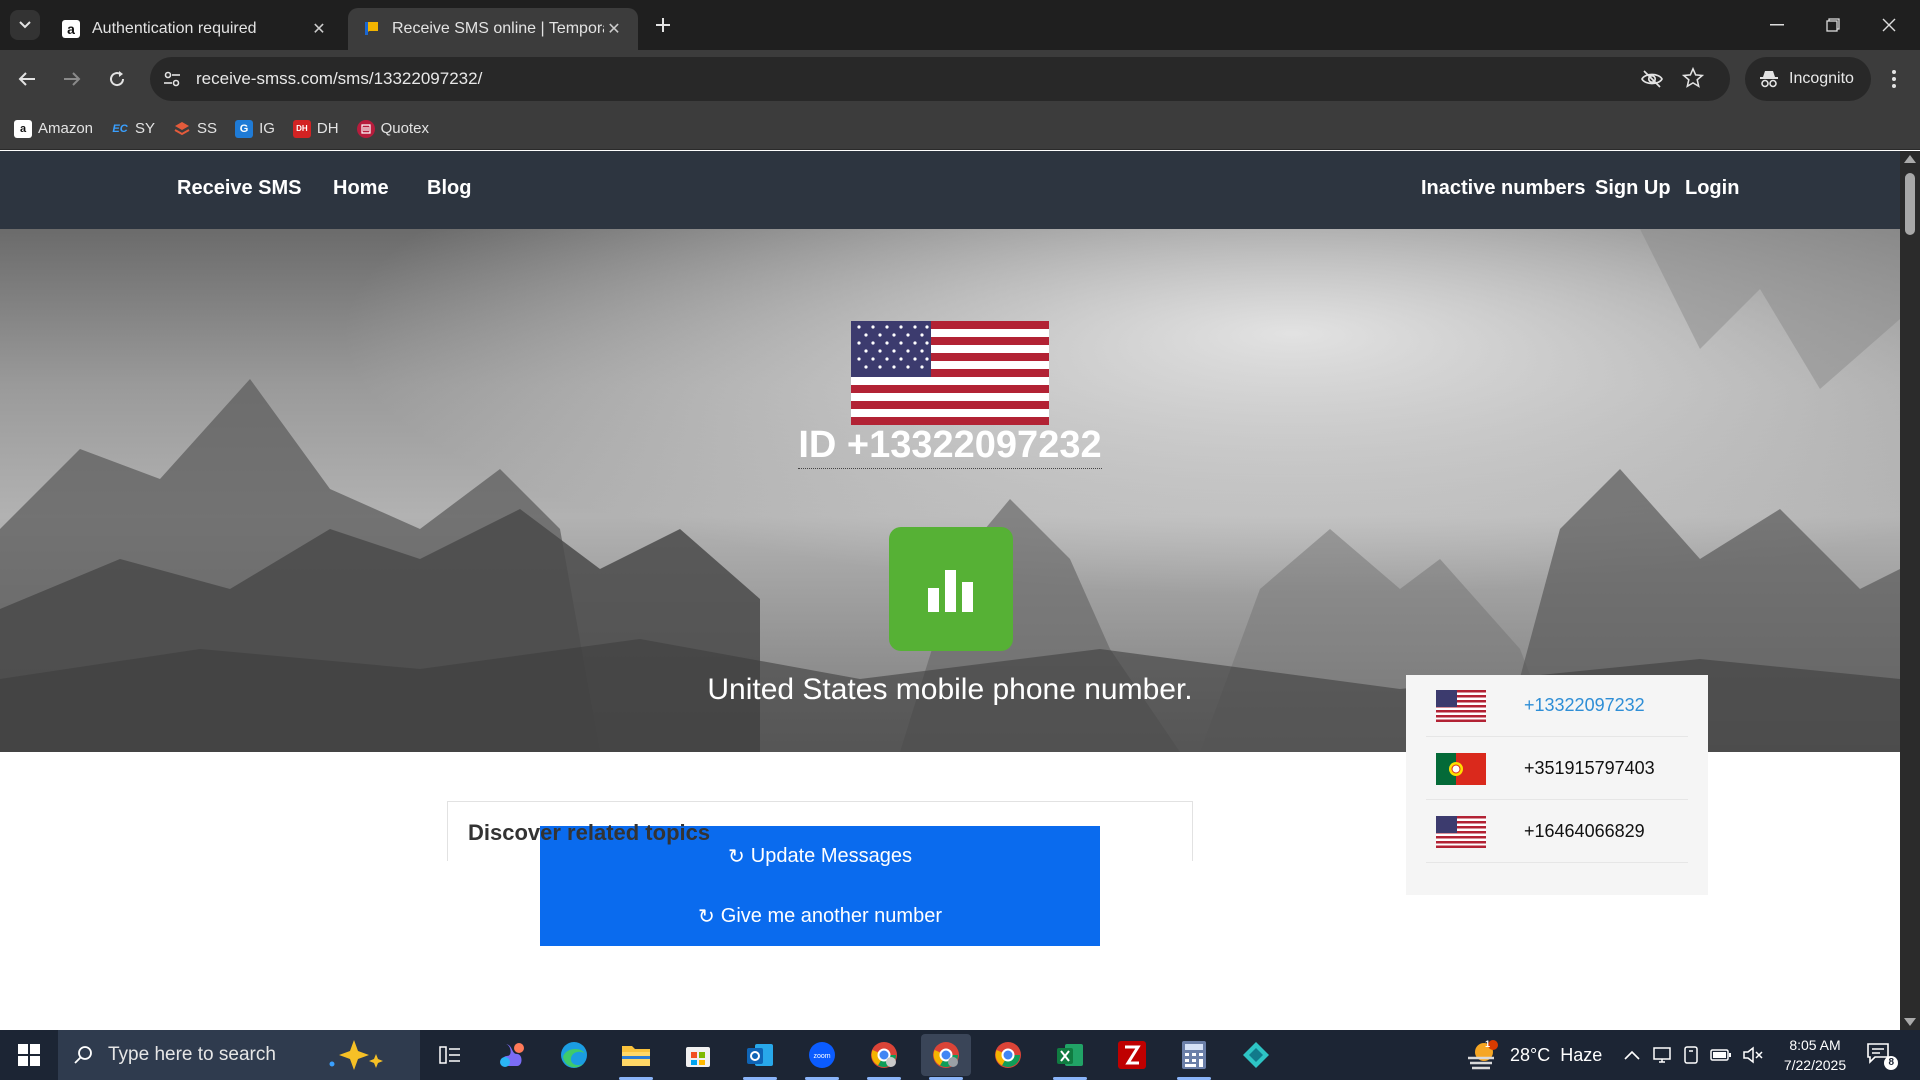 The width and height of the screenshot is (1920, 1080). What do you see at coordinates (404, 128) in the screenshot?
I see `bookmark-label: Quotex` at bounding box center [404, 128].